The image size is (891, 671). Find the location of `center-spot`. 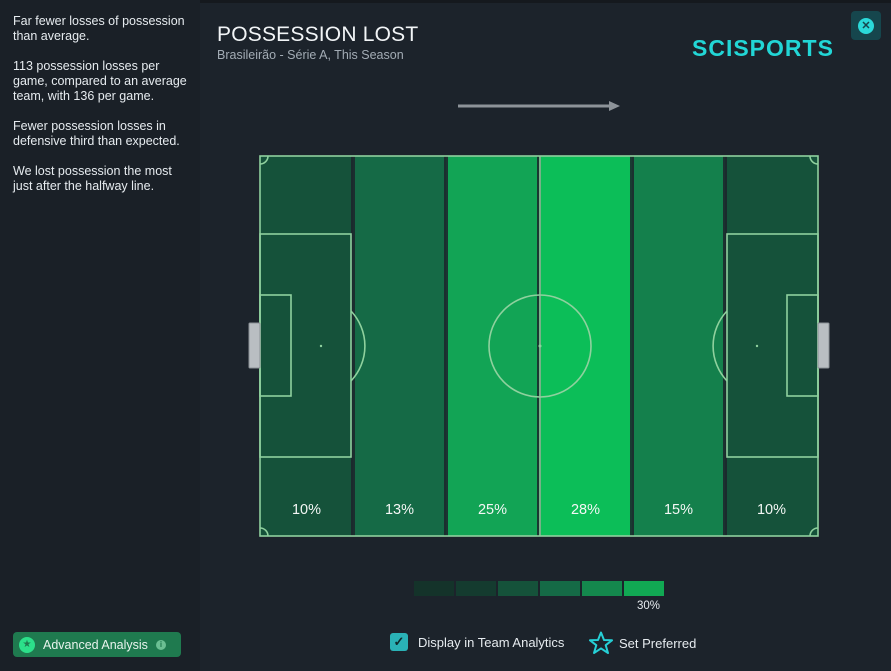

center-spot is located at coordinates (540, 346).